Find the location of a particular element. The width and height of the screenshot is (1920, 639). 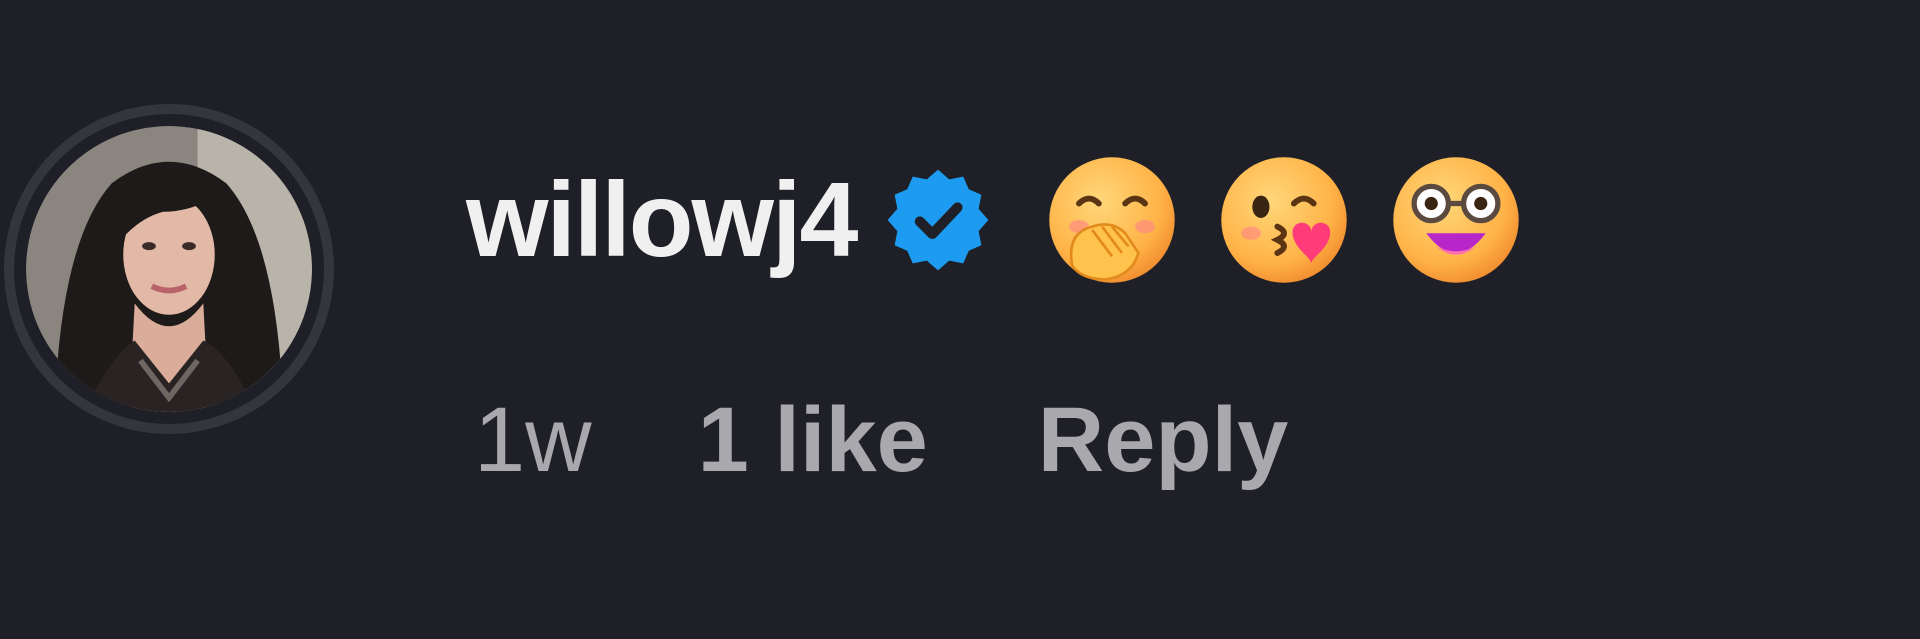

like-count: 1 like is located at coordinates (813, 440).